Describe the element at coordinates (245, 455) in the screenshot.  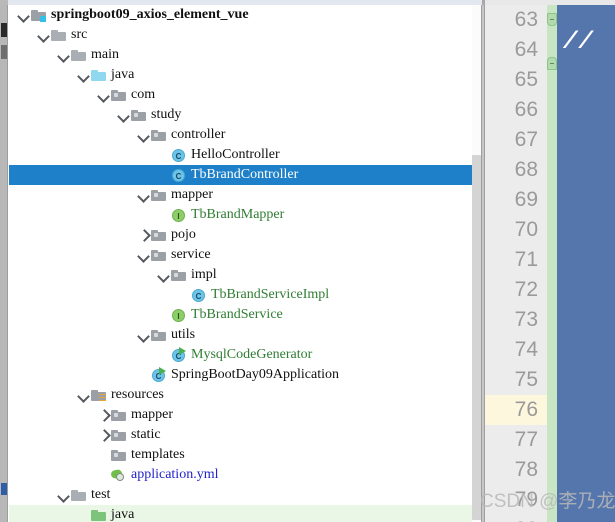
I see `tree-row: templates` at that location.